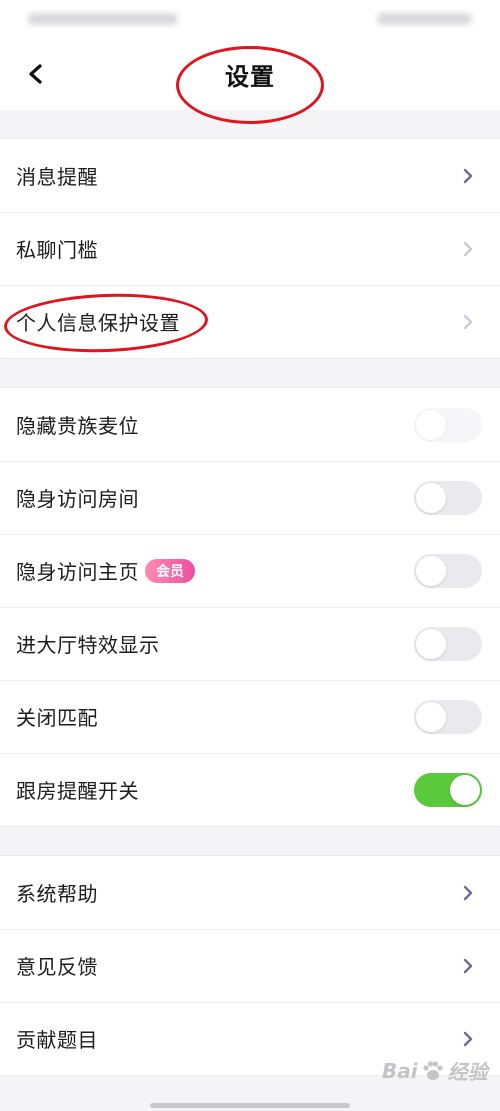 This screenshot has width=500, height=1111. Describe the element at coordinates (250, 76) in the screenshot. I see `page-title: 设置` at that location.